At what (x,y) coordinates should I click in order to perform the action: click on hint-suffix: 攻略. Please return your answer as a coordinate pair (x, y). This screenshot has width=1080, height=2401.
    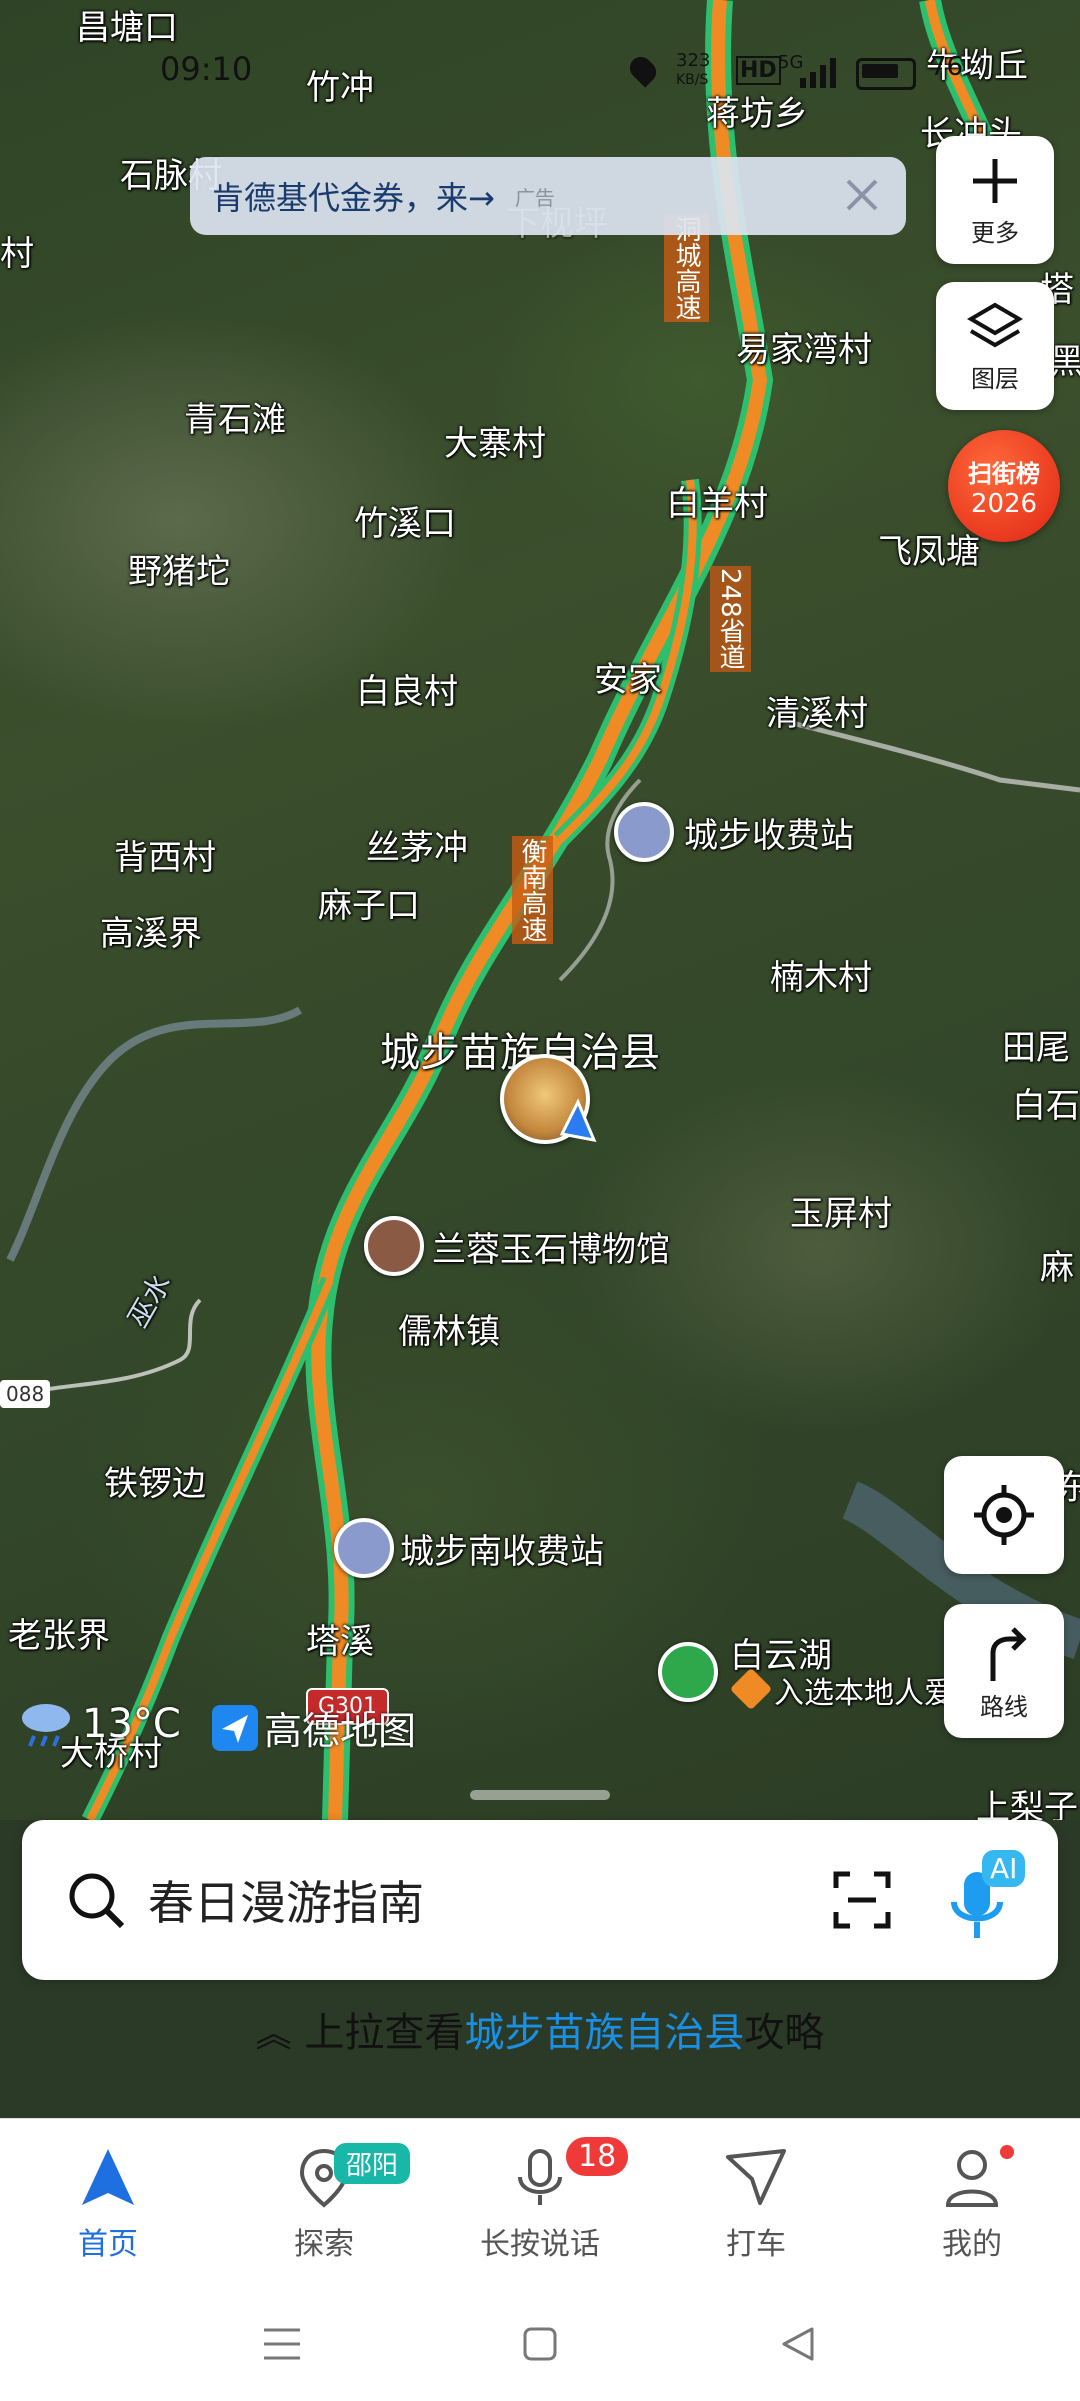
    Looking at the image, I should click on (784, 2033).